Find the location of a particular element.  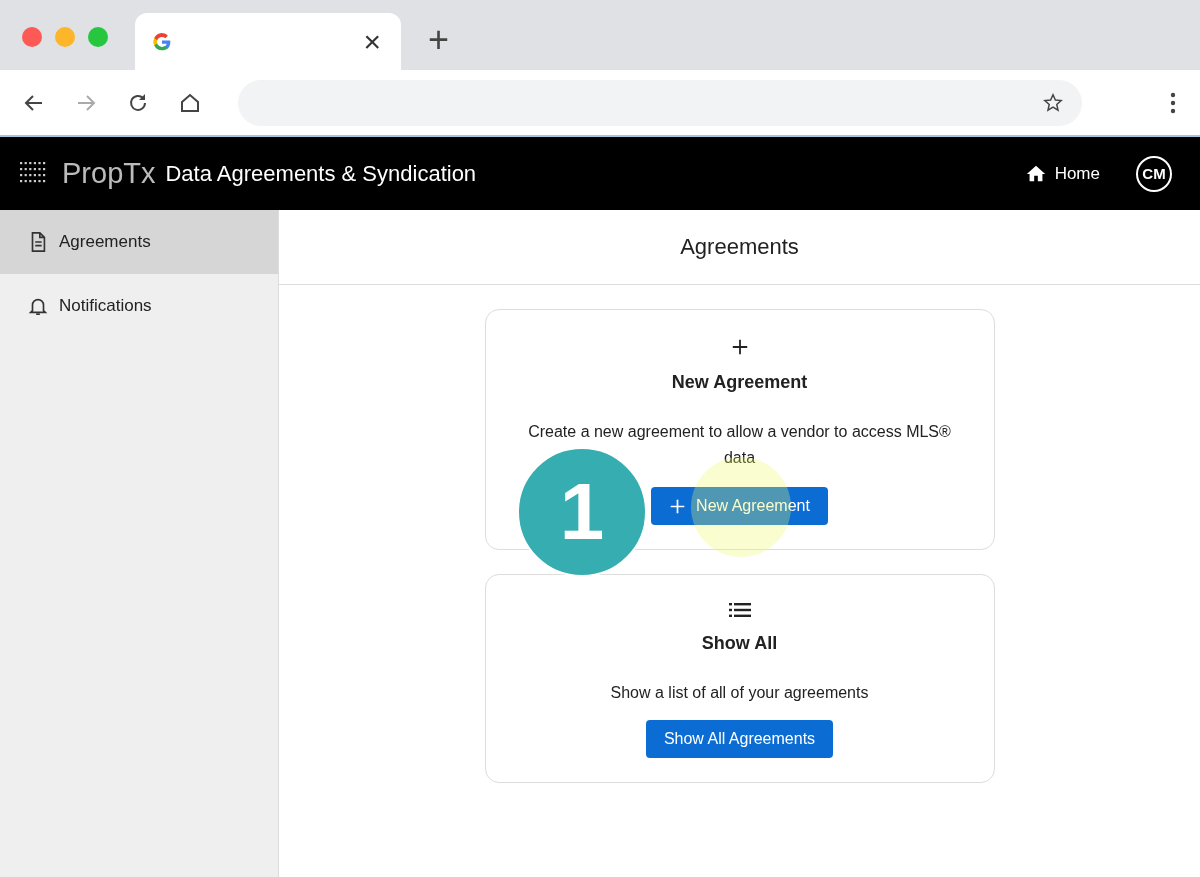

card-title: New Agreement is located at coordinates (739, 382).